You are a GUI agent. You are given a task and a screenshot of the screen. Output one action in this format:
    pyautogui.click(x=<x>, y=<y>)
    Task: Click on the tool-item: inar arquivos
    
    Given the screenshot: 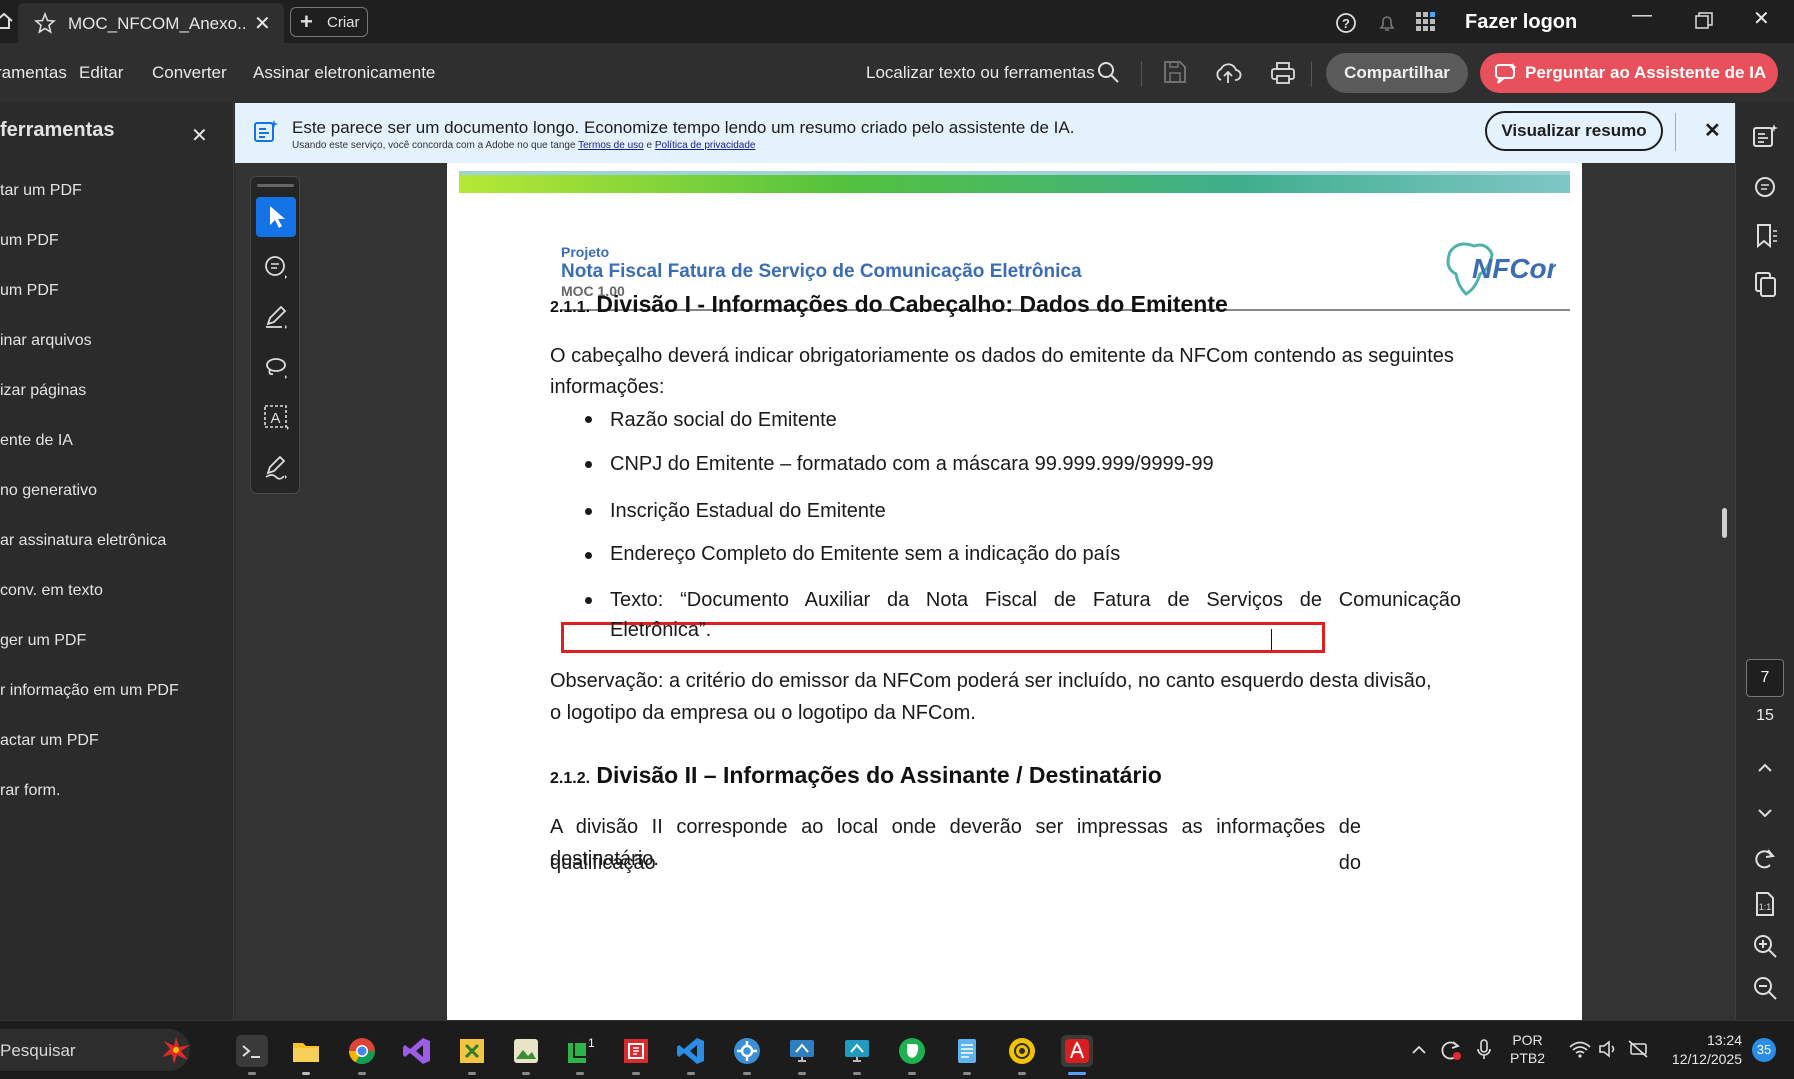 What is the action you would take?
    pyautogui.click(x=46, y=341)
    